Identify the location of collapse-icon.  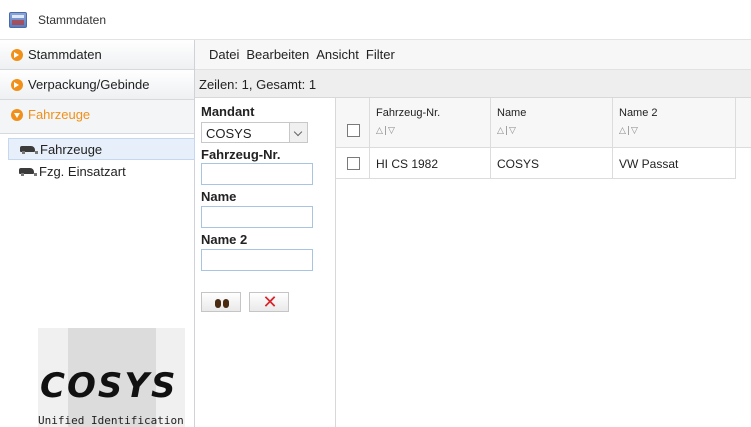
(17, 115).